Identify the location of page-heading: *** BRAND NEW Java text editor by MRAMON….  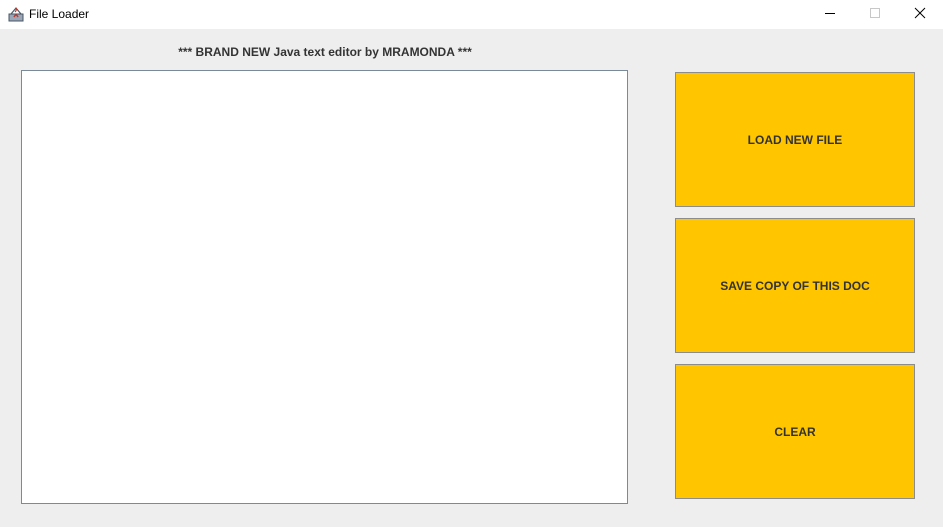
(325, 52).